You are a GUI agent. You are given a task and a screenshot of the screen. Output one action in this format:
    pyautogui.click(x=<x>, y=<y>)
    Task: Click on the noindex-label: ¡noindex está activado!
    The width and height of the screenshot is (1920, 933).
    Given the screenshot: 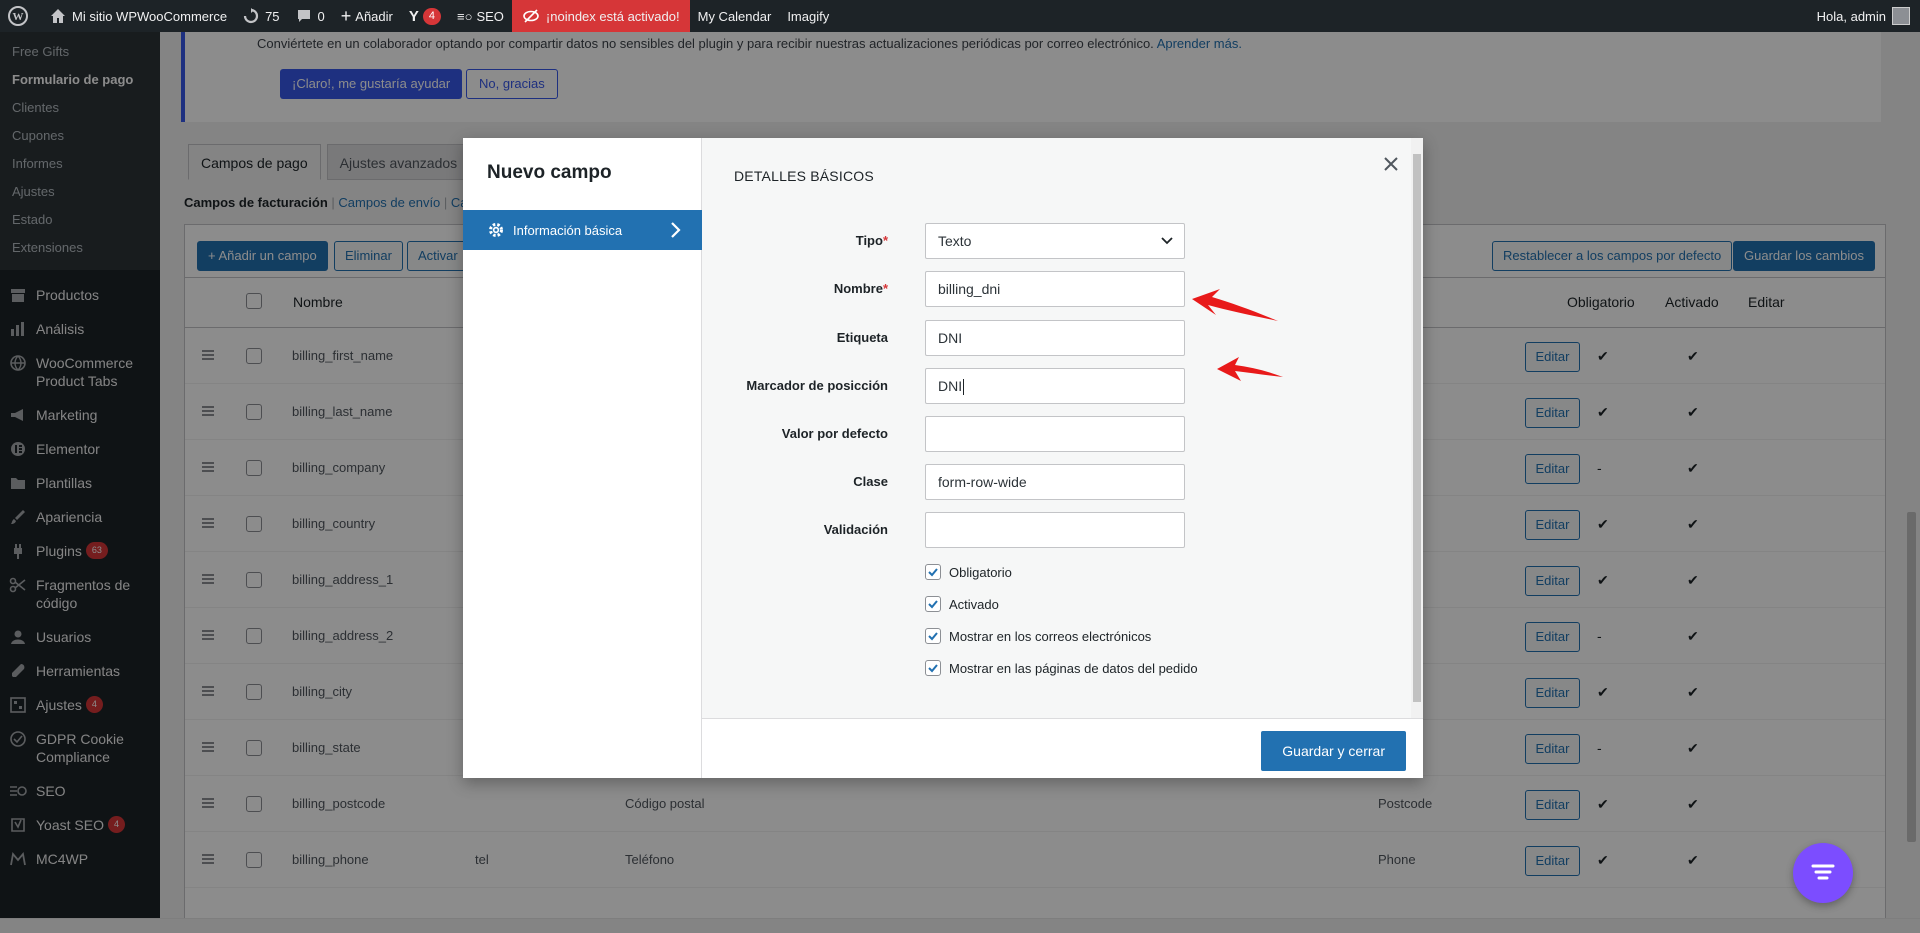 What is the action you would take?
    pyautogui.click(x=612, y=16)
    